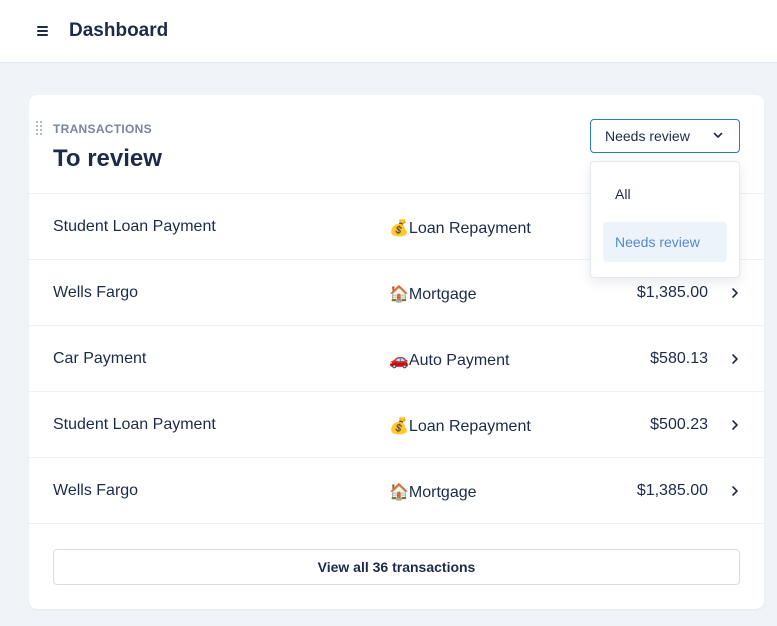 This screenshot has width=777, height=626. I want to click on page-title: Dashboard, so click(119, 30).